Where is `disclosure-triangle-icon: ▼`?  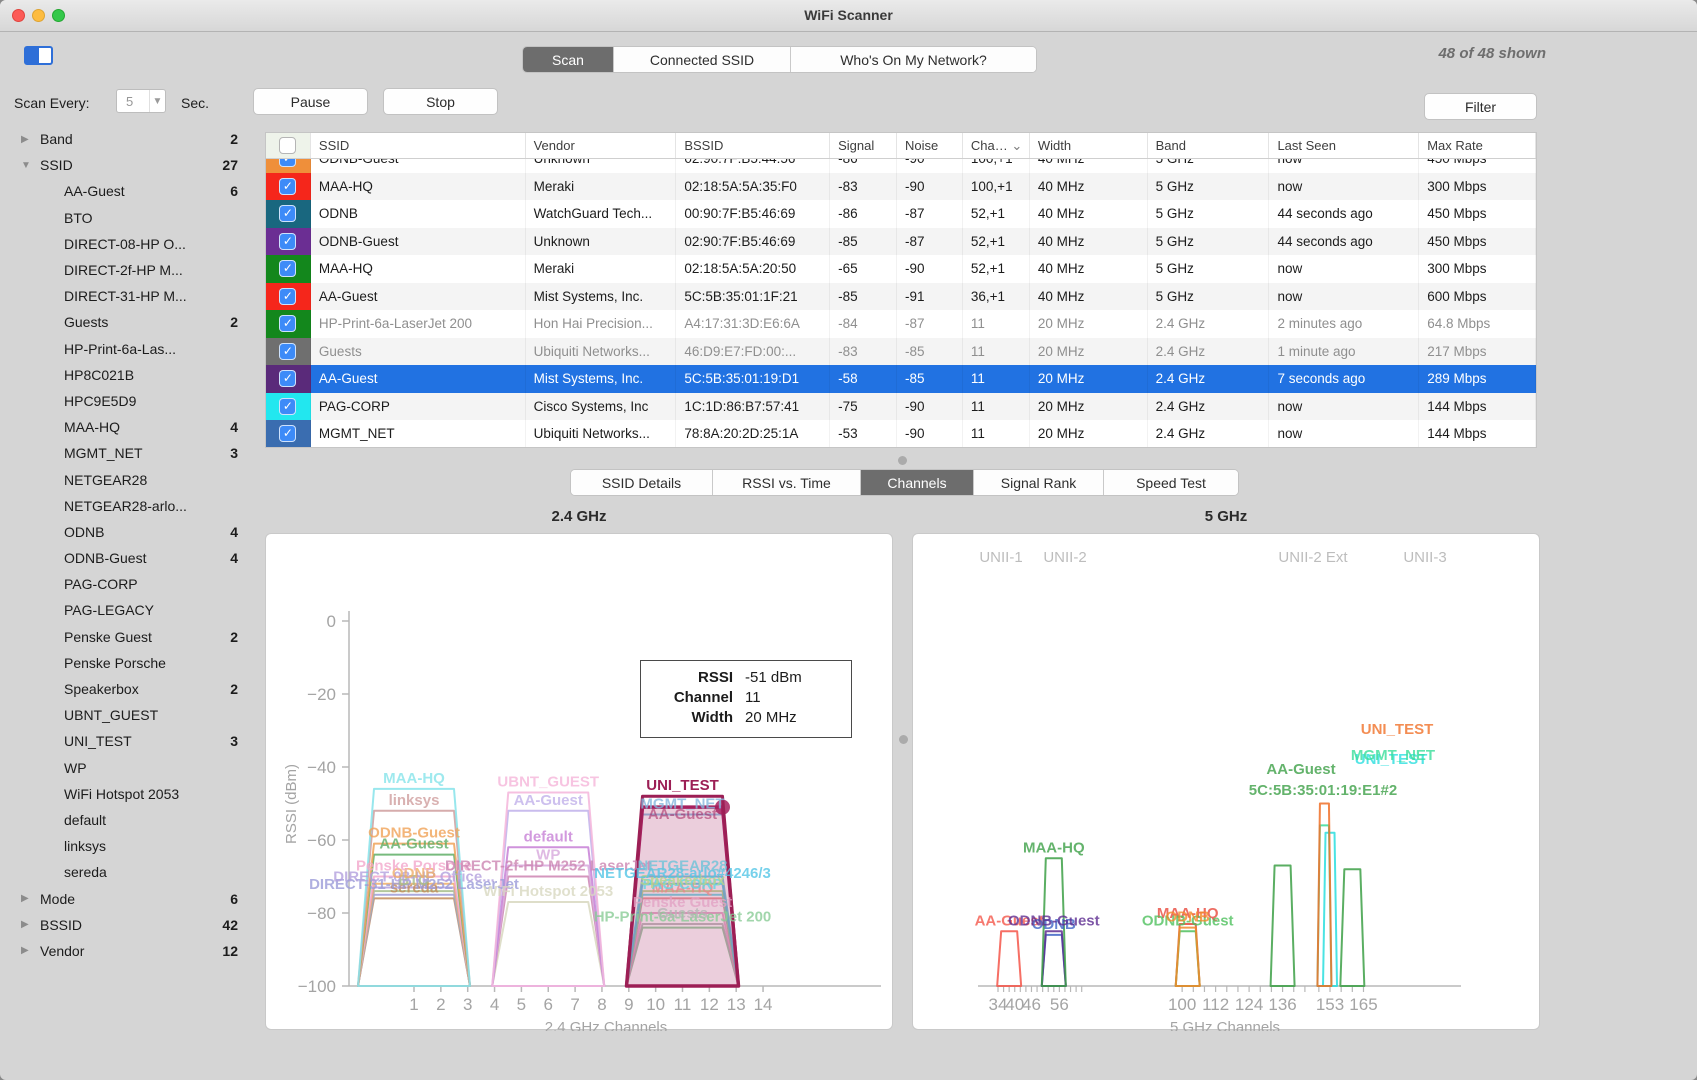 disclosure-triangle-icon: ▼ is located at coordinates (27, 165).